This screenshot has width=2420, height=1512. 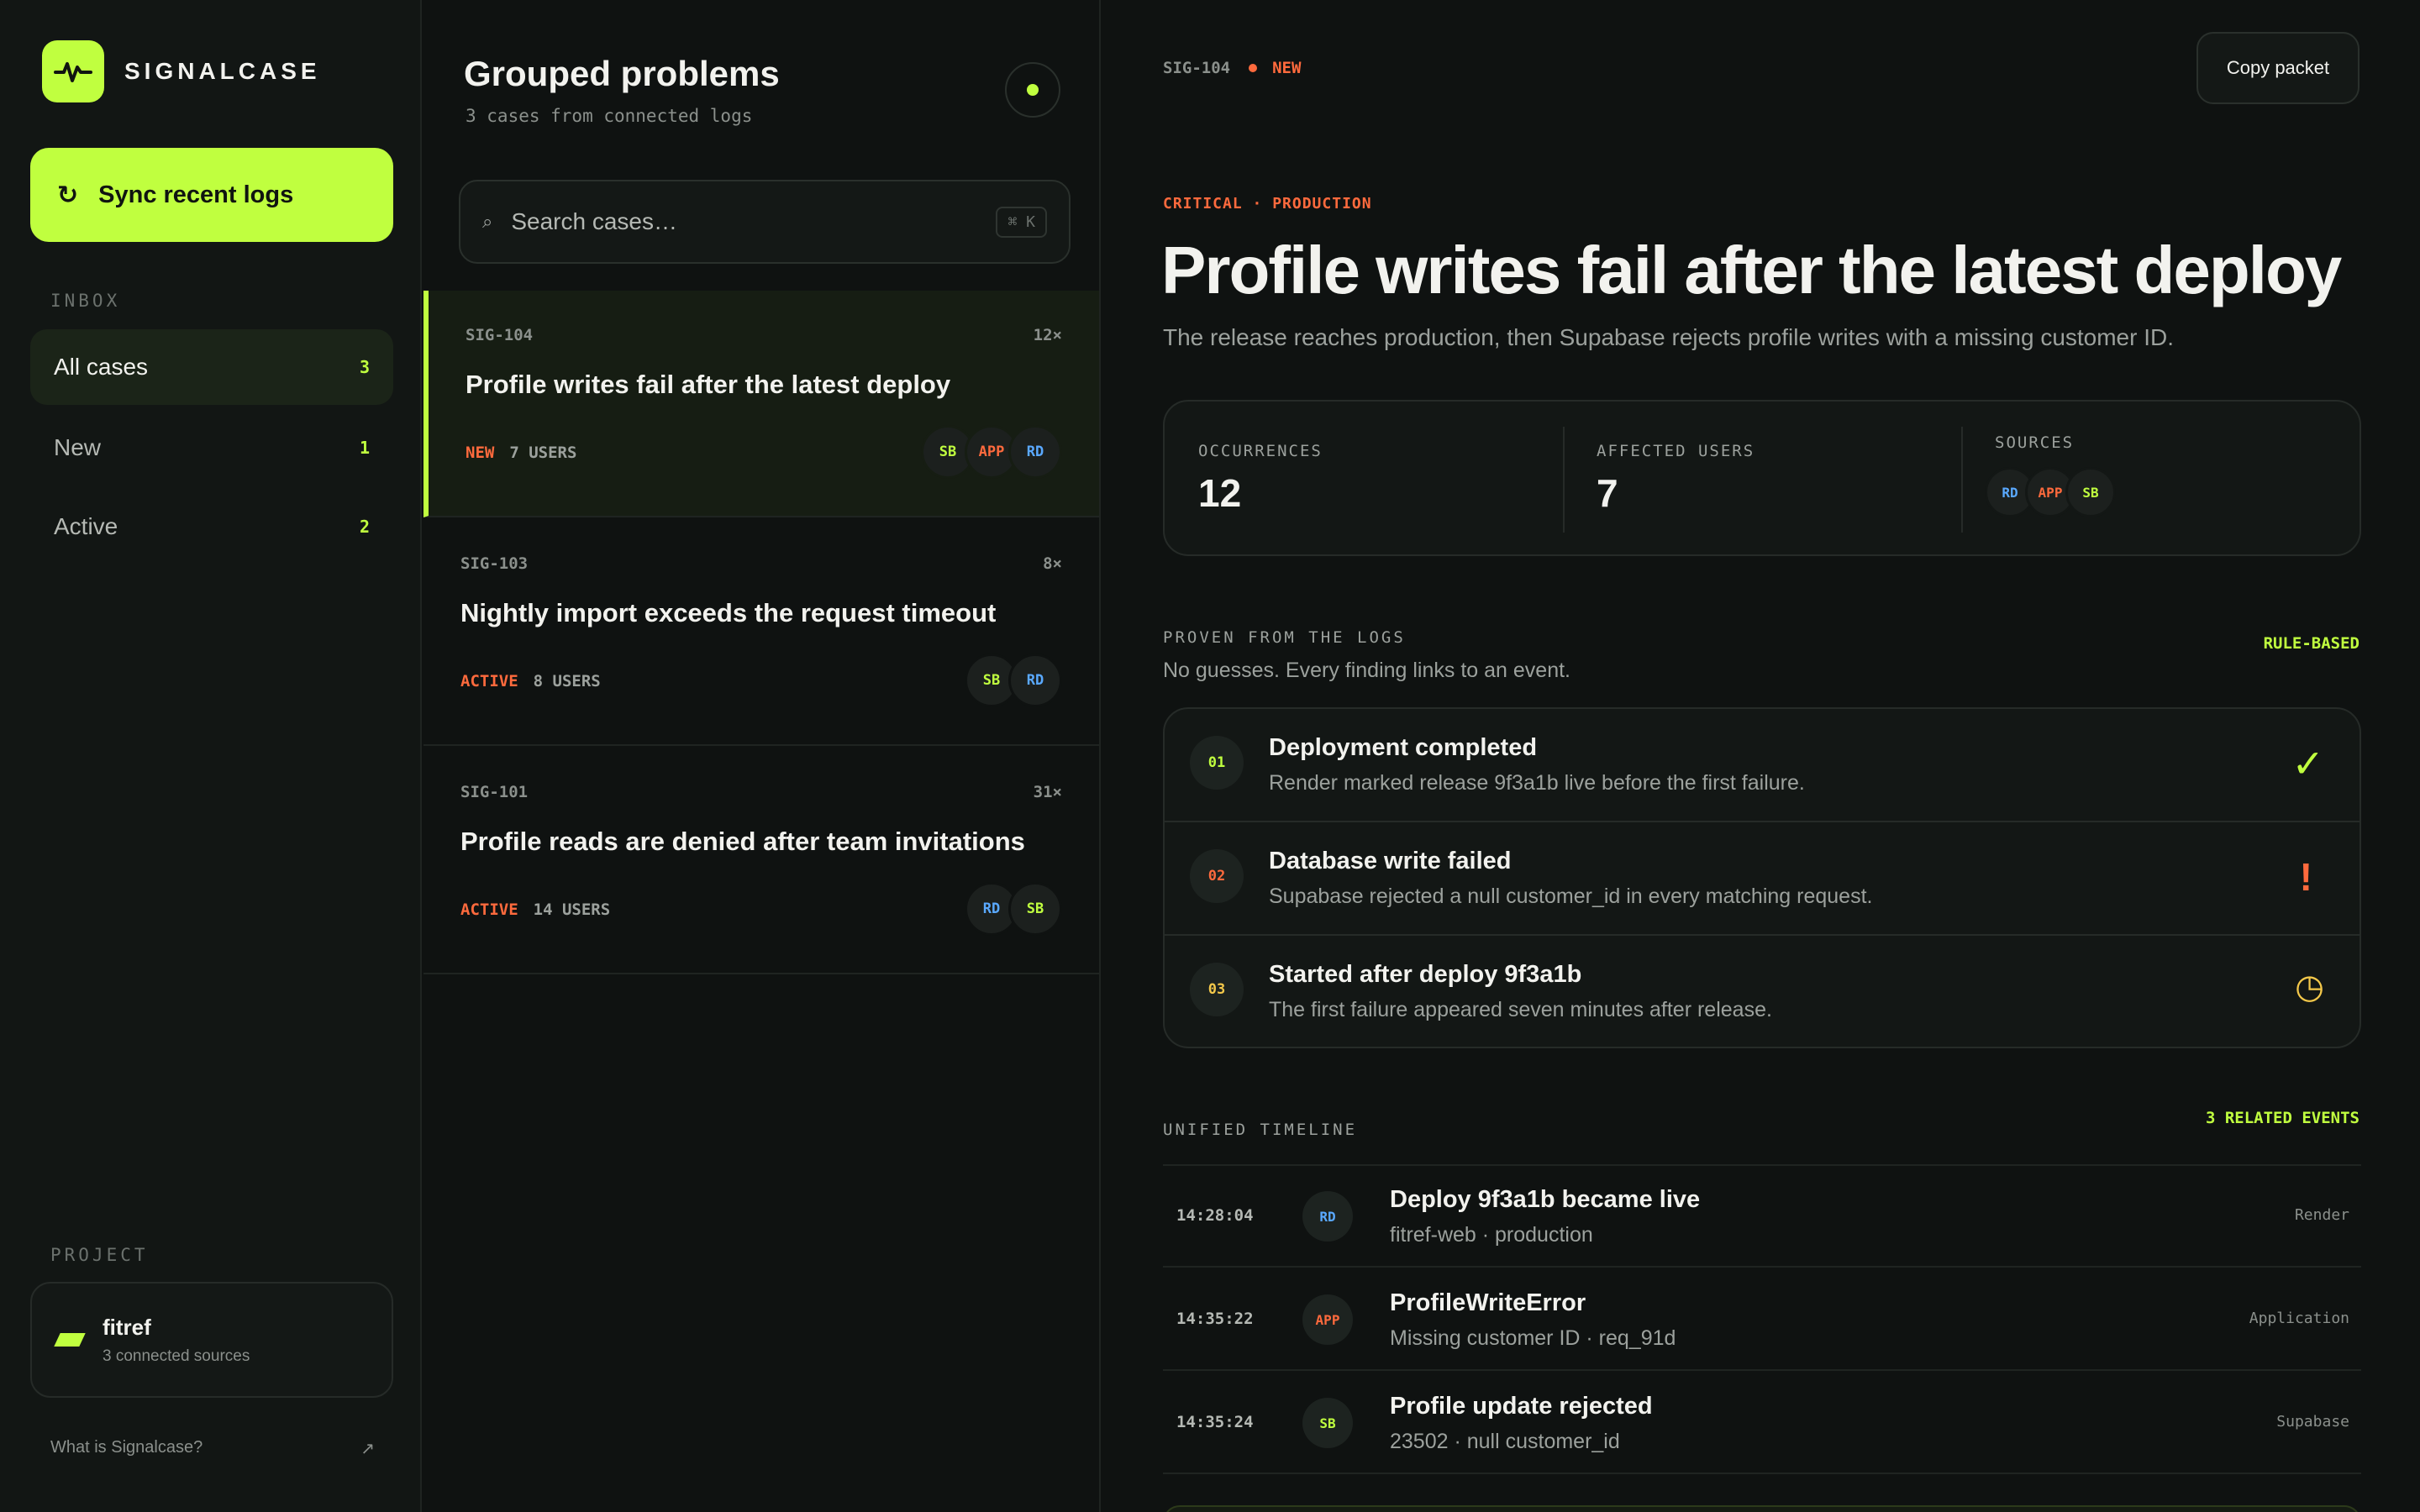 What do you see at coordinates (1215, 1215) in the screenshot?
I see `event-time: 14:28:04` at bounding box center [1215, 1215].